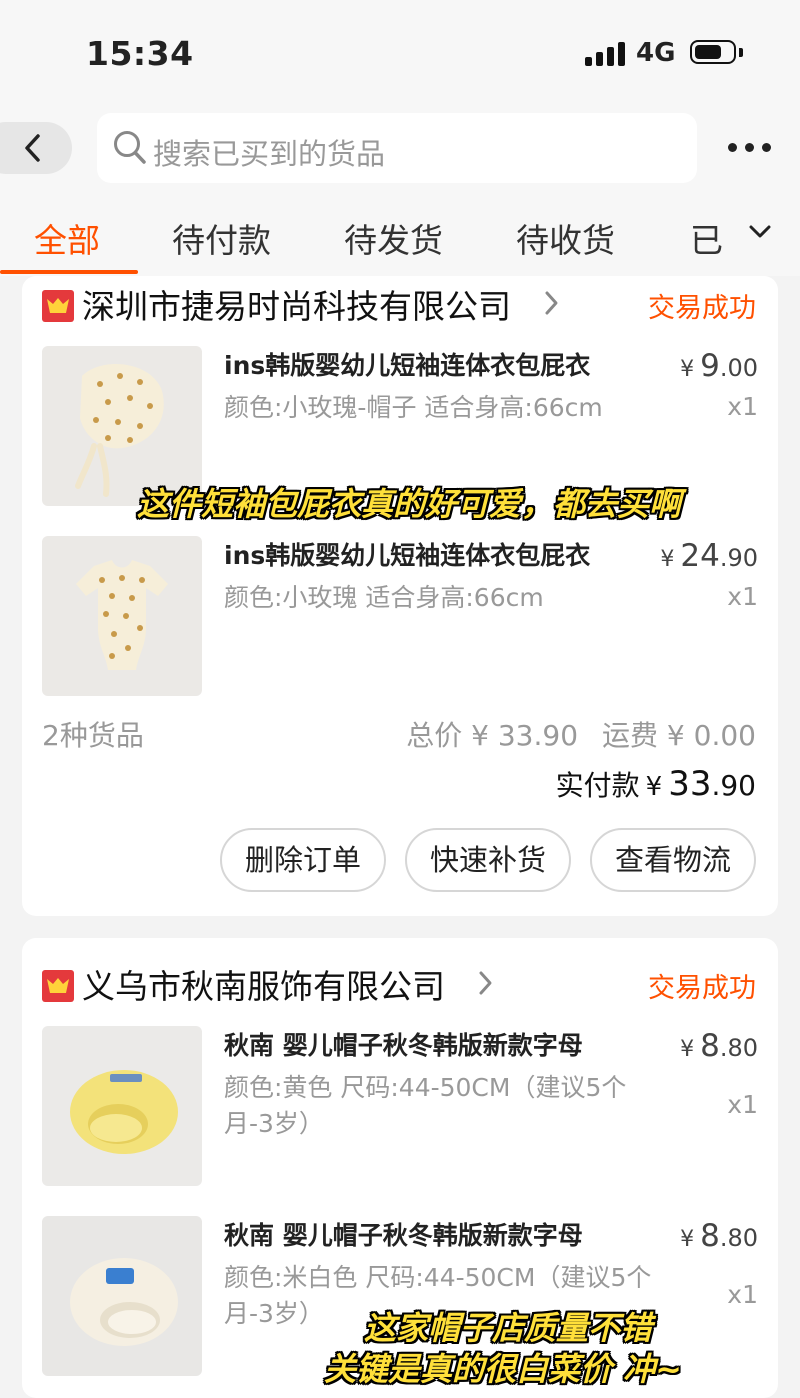 The height and width of the screenshot is (1398, 800). What do you see at coordinates (263, 986) in the screenshot?
I see `shop-name: 义乌市秋南服饰有限公司` at bounding box center [263, 986].